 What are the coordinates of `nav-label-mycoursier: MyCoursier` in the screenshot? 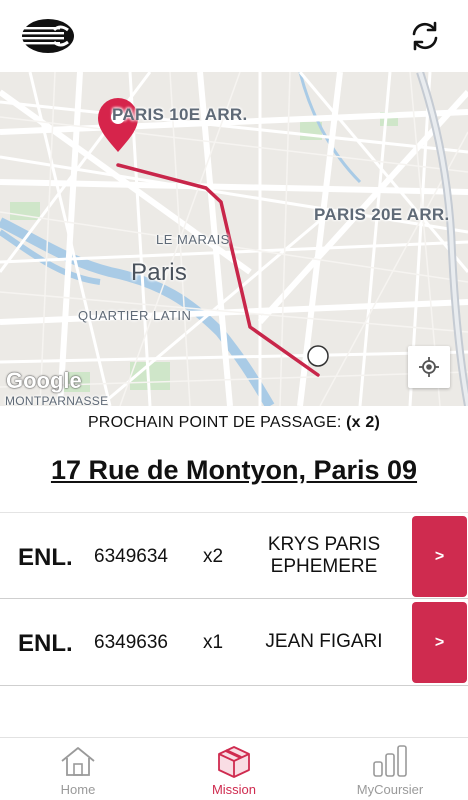 It's located at (390, 789).